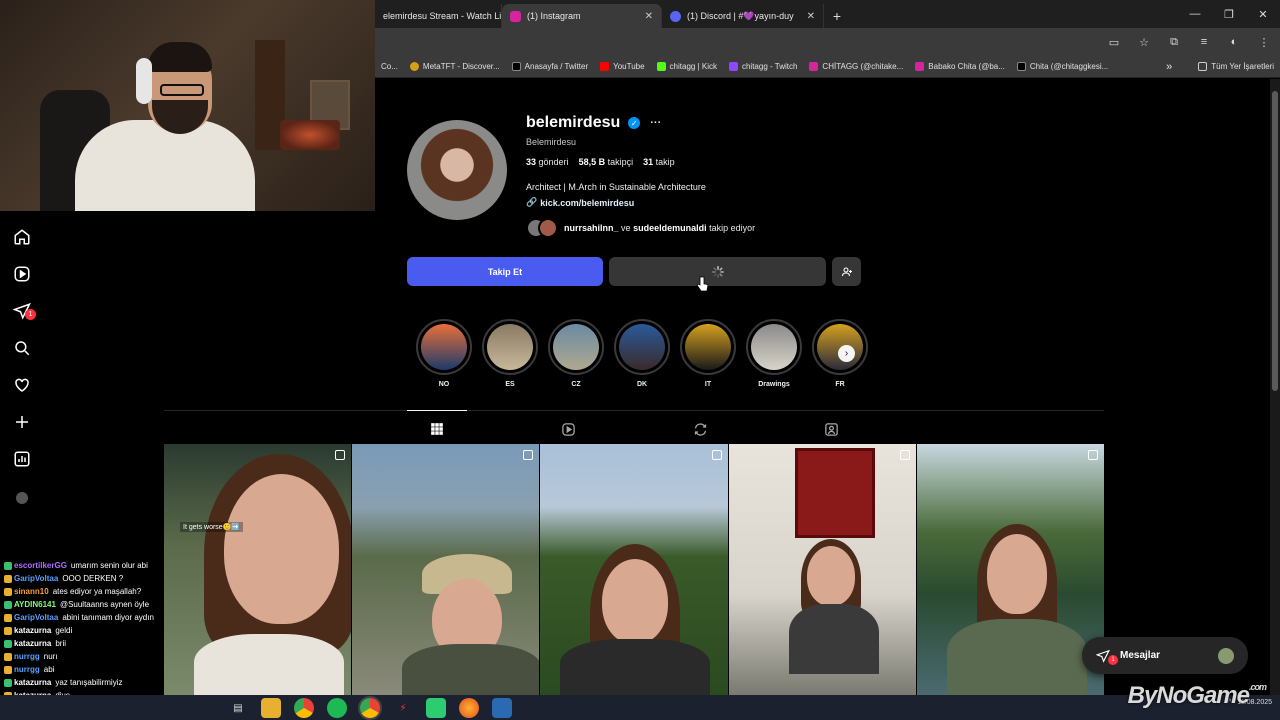 Image resolution: width=1280 pixels, height=720 pixels. Describe the element at coordinates (438, 16) in the screenshot. I see `tab-kick-stream: elemirdesu Stream - Watch Li ✕` at that location.